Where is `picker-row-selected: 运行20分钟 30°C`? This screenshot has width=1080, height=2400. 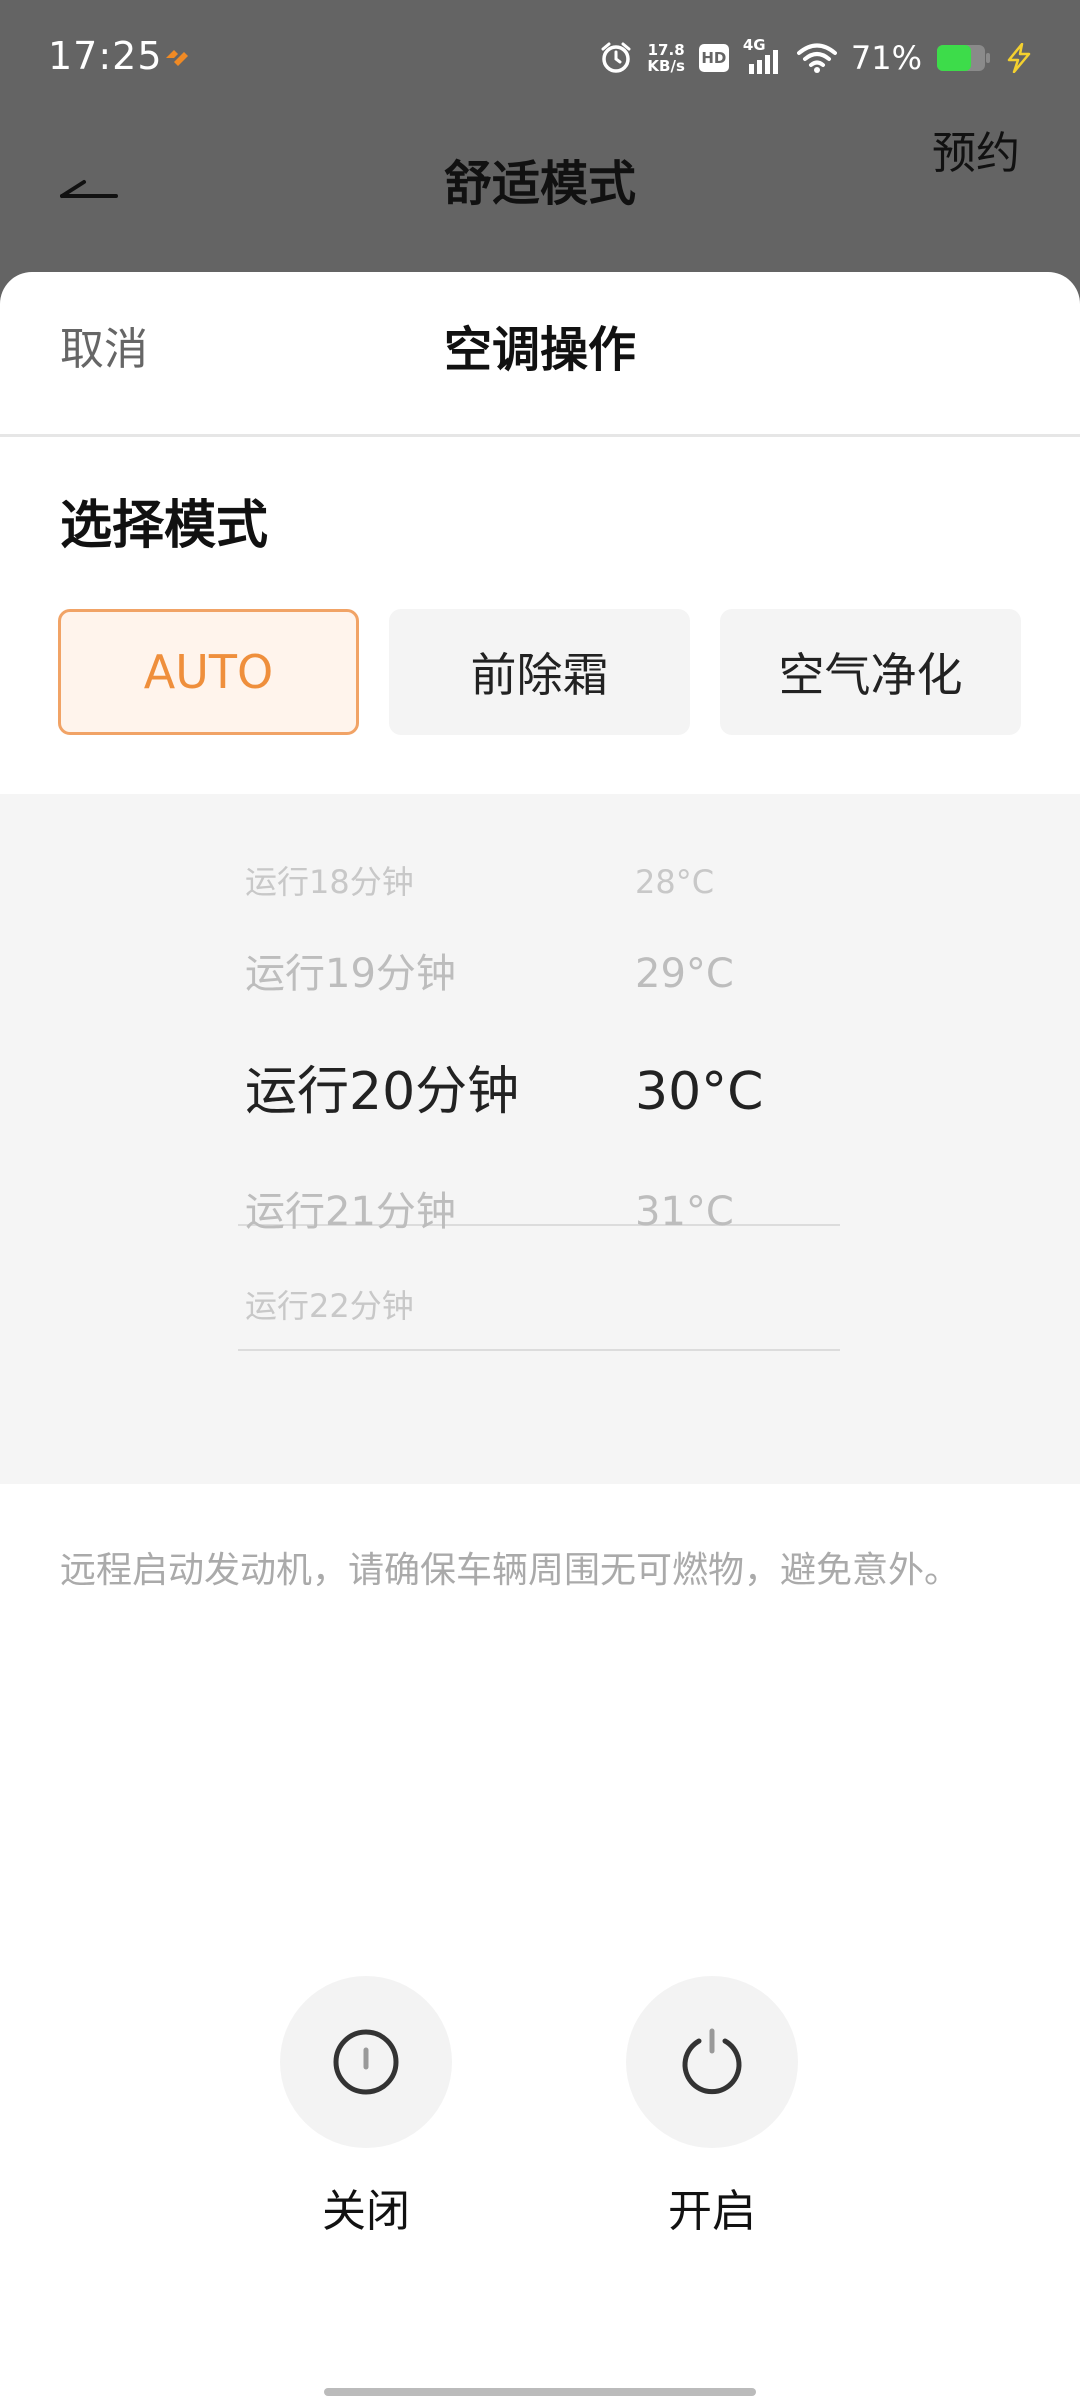
picker-row-selected: 运行20分钟 30°C is located at coordinates (540, 1092).